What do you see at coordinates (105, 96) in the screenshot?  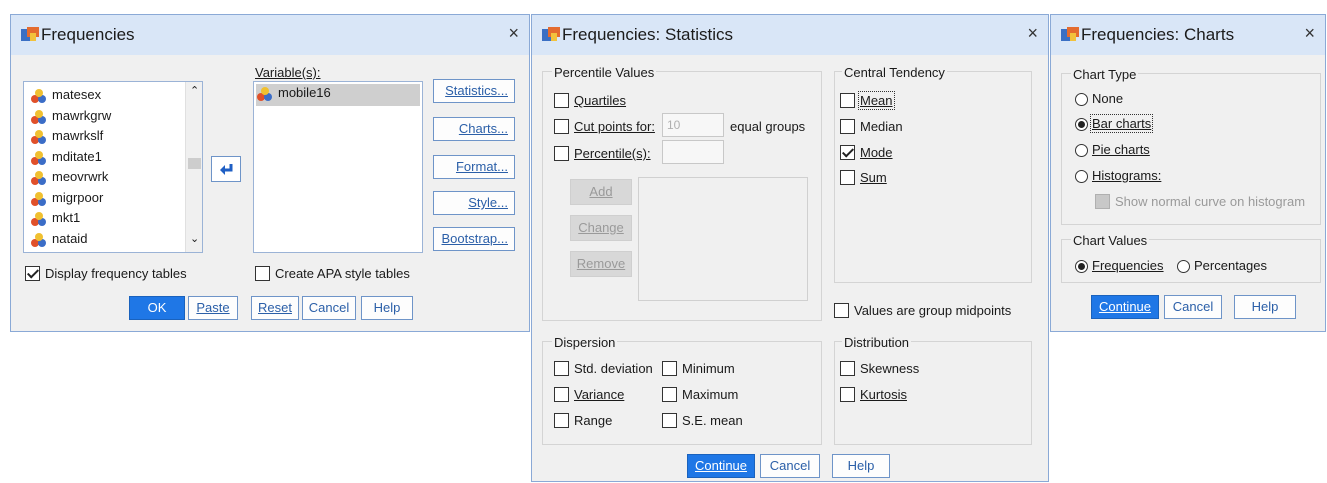 I see `list-item: matesex` at bounding box center [105, 96].